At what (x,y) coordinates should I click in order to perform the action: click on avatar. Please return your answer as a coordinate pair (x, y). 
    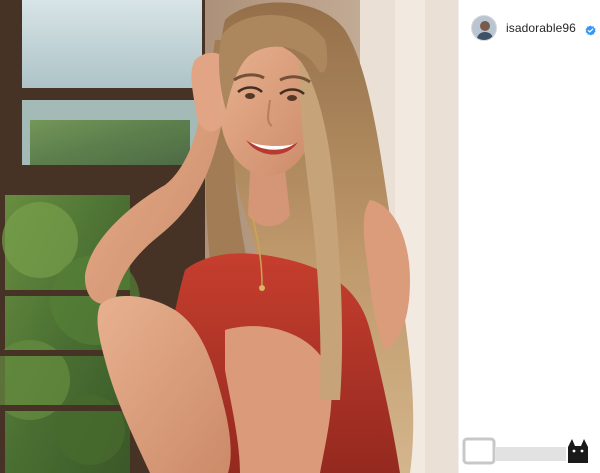
    Looking at the image, I should click on (484, 28).